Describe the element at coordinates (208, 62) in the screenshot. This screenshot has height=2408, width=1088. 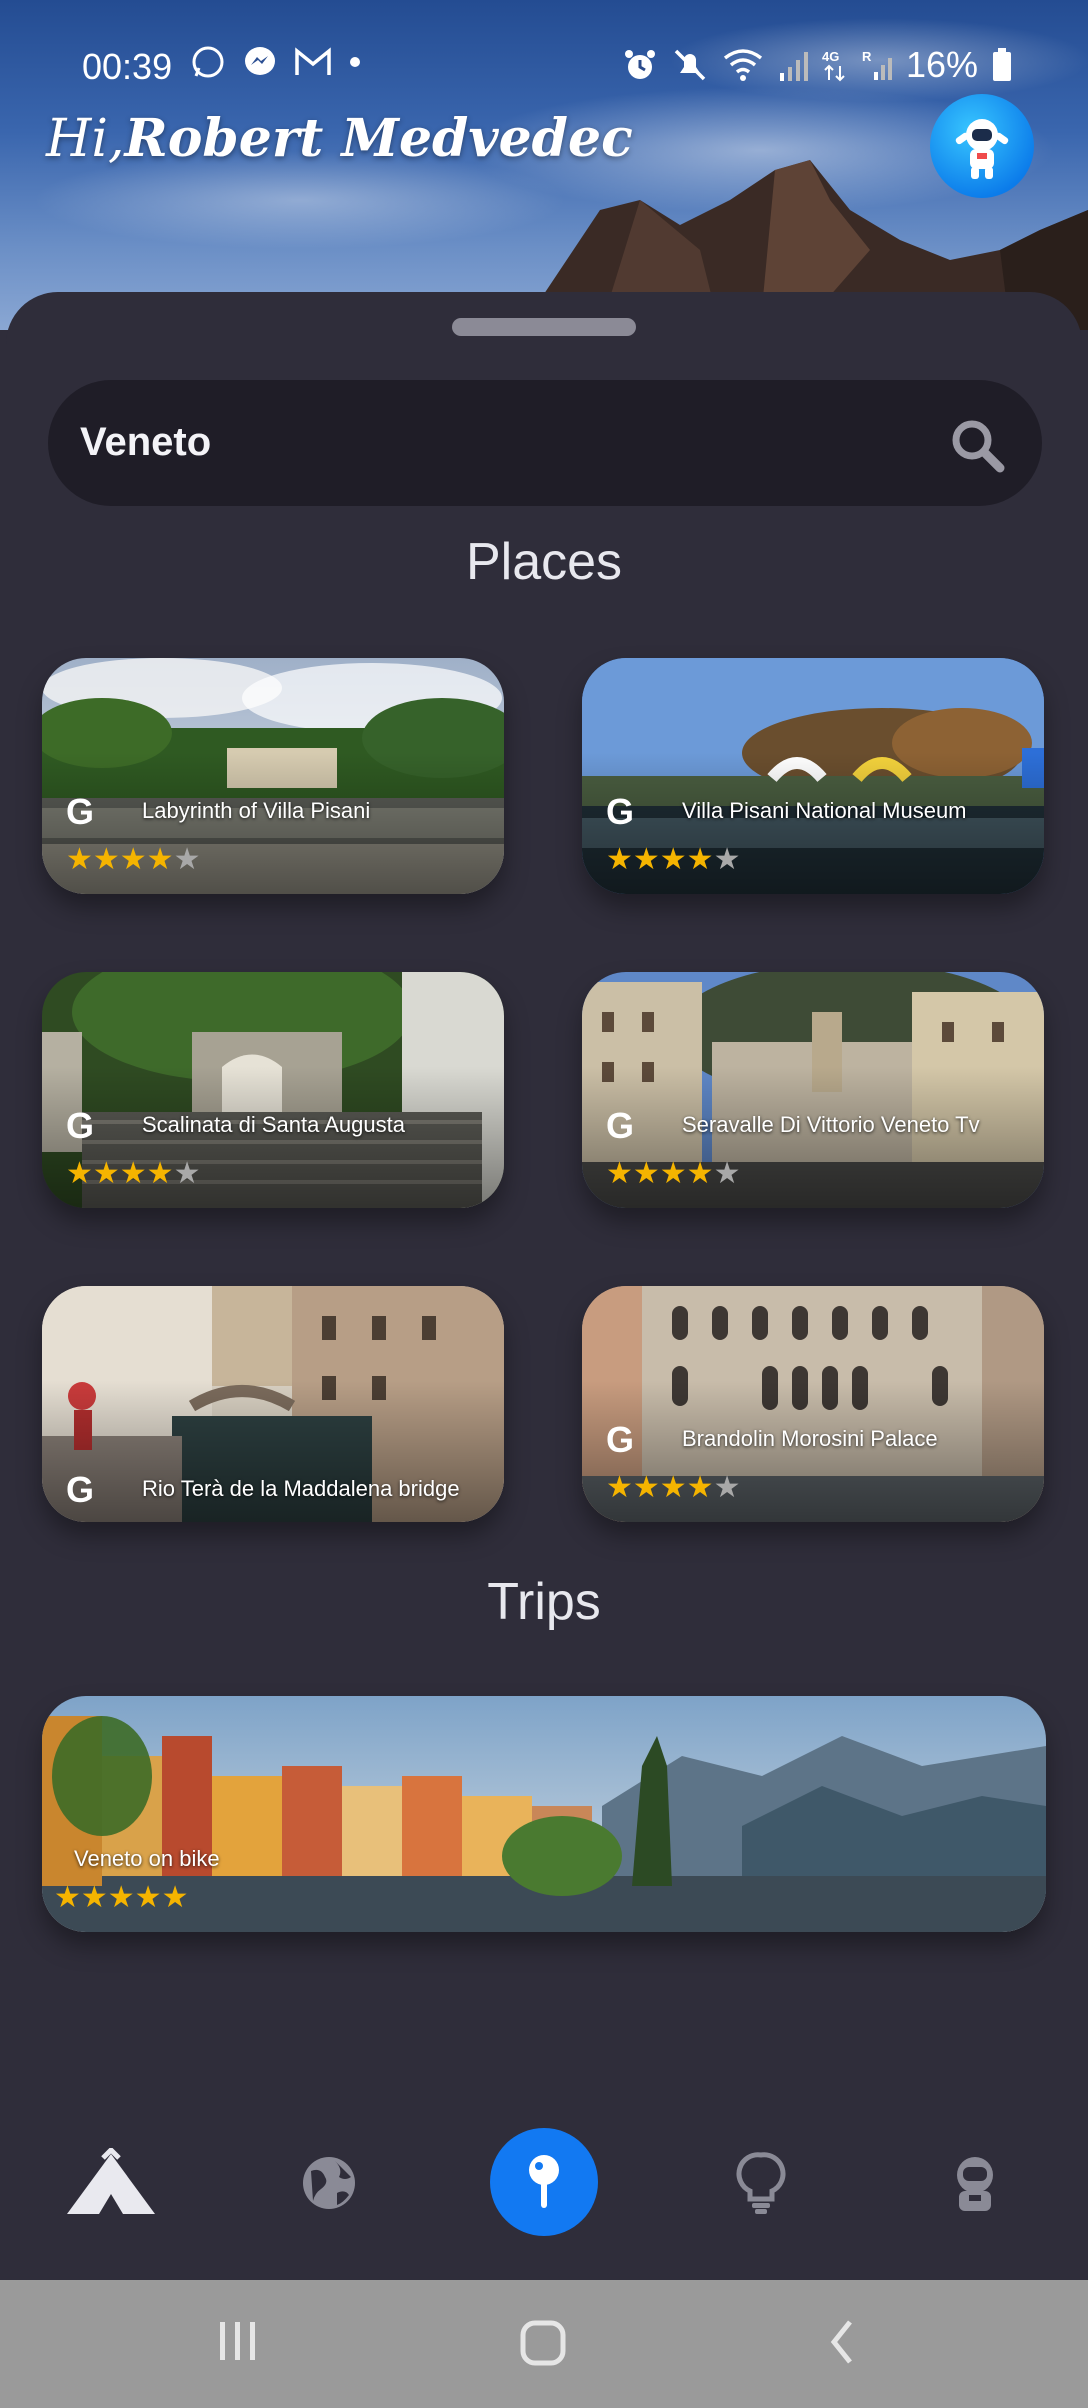
I see `whatsapp-icon` at that location.